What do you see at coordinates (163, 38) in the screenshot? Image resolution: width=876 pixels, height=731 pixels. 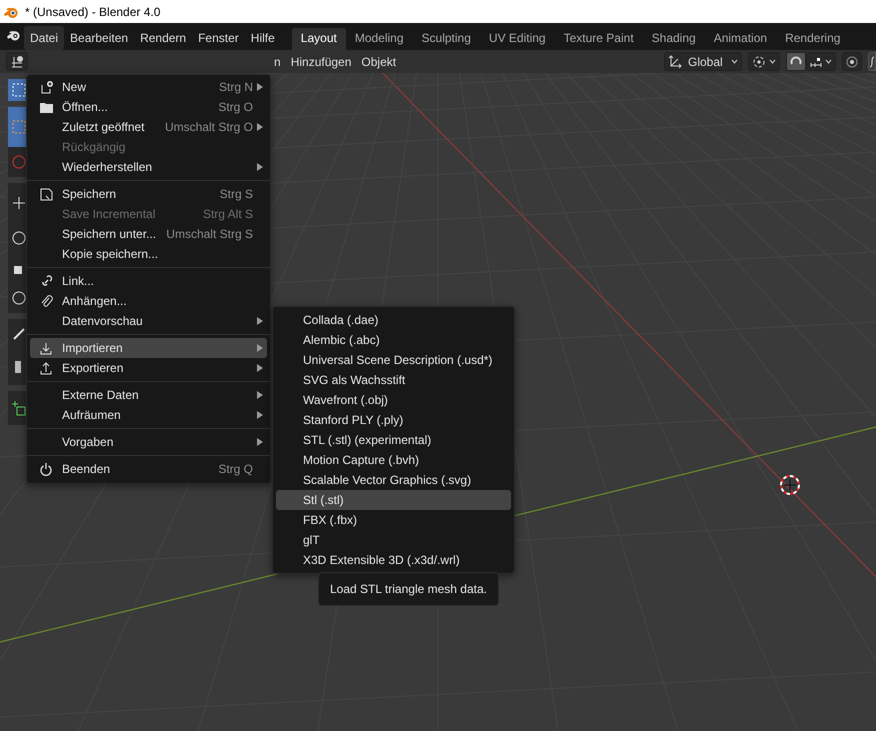 I see `menu-item: Rendern` at bounding box center [163, 38].